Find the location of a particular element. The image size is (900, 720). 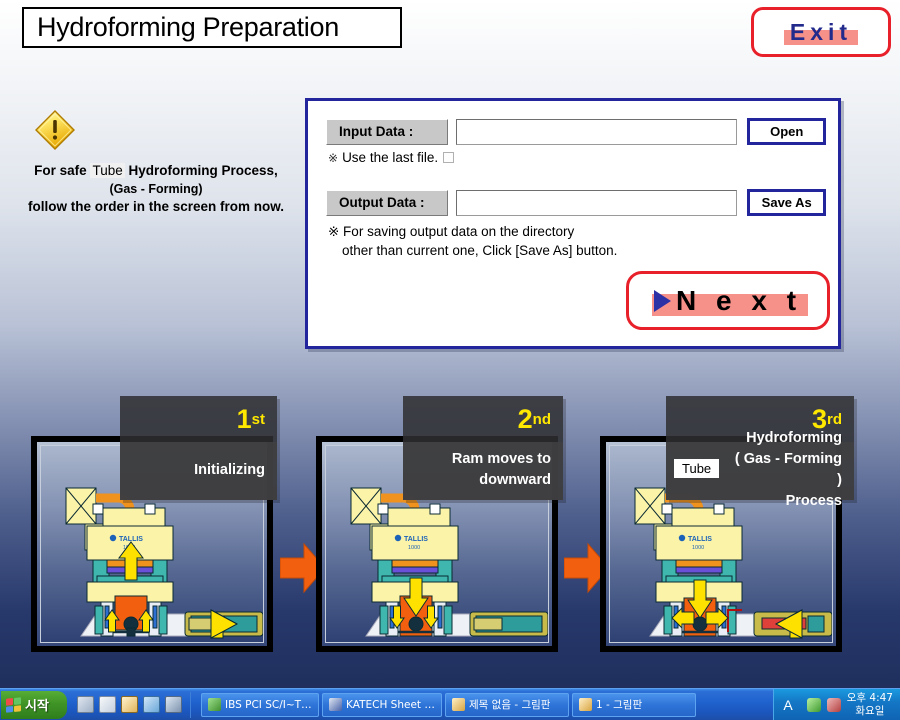

exit-button: Exit is located at coordinates (821, 32).